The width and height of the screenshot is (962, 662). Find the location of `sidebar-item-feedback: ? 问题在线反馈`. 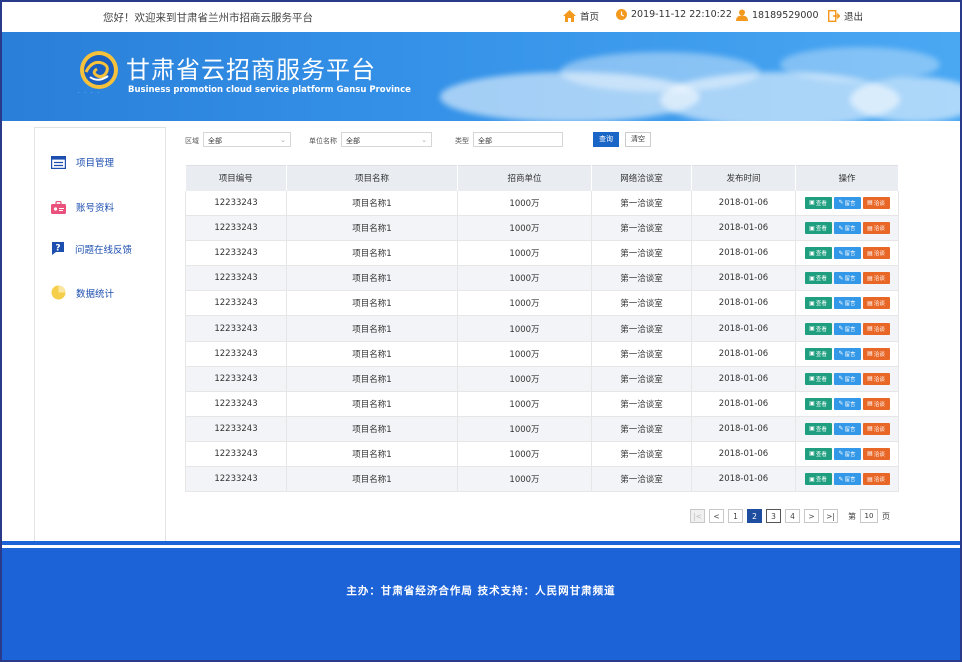

sidebar-item-feedback: ? 问题在线反馈 is located at coordinates (91, 248).